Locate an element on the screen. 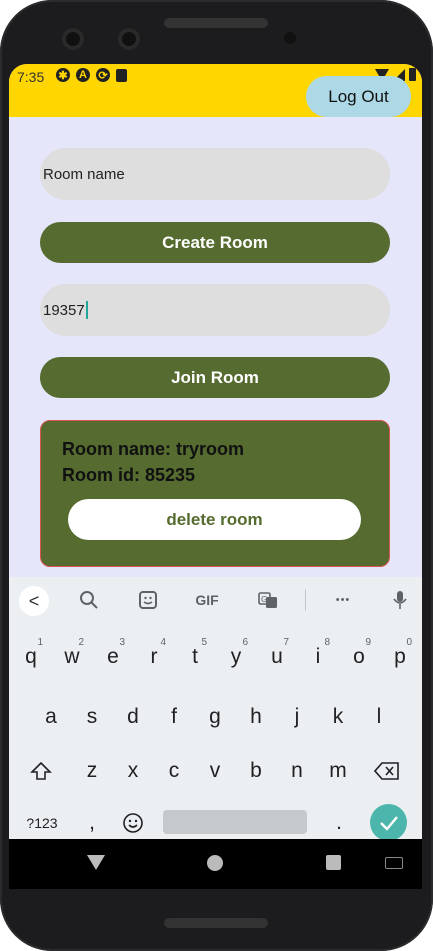 The height and width of the screenshot is (951, 433). keyboard-row-2: asdfghjkl is located at coordinates (215, 717).